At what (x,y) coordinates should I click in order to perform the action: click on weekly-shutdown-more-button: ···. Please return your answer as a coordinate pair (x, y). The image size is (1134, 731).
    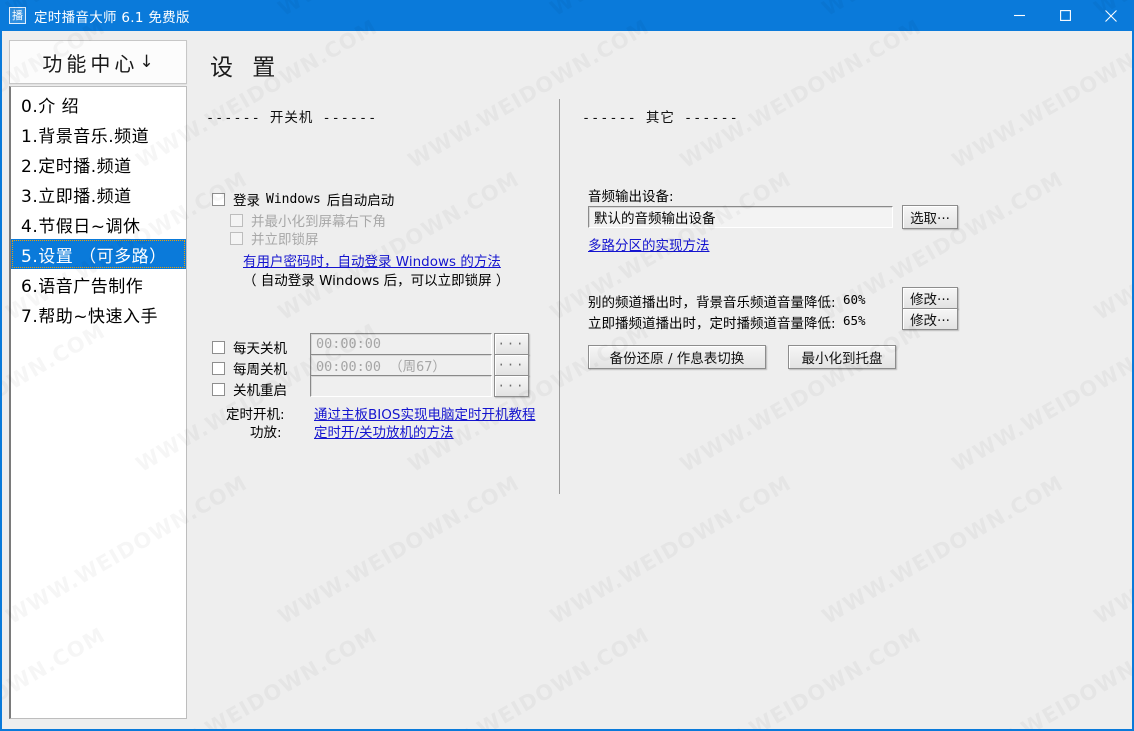
    Looking at the image, I should click on (511, 365).